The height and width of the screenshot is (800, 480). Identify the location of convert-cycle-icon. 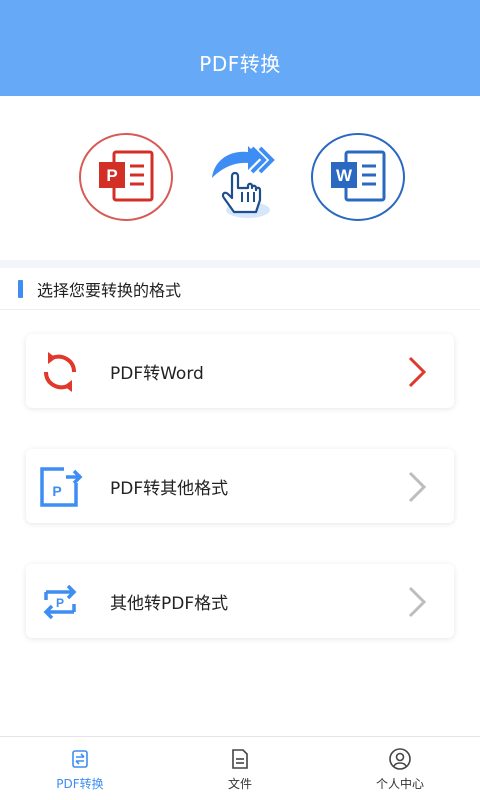
(60, 372).